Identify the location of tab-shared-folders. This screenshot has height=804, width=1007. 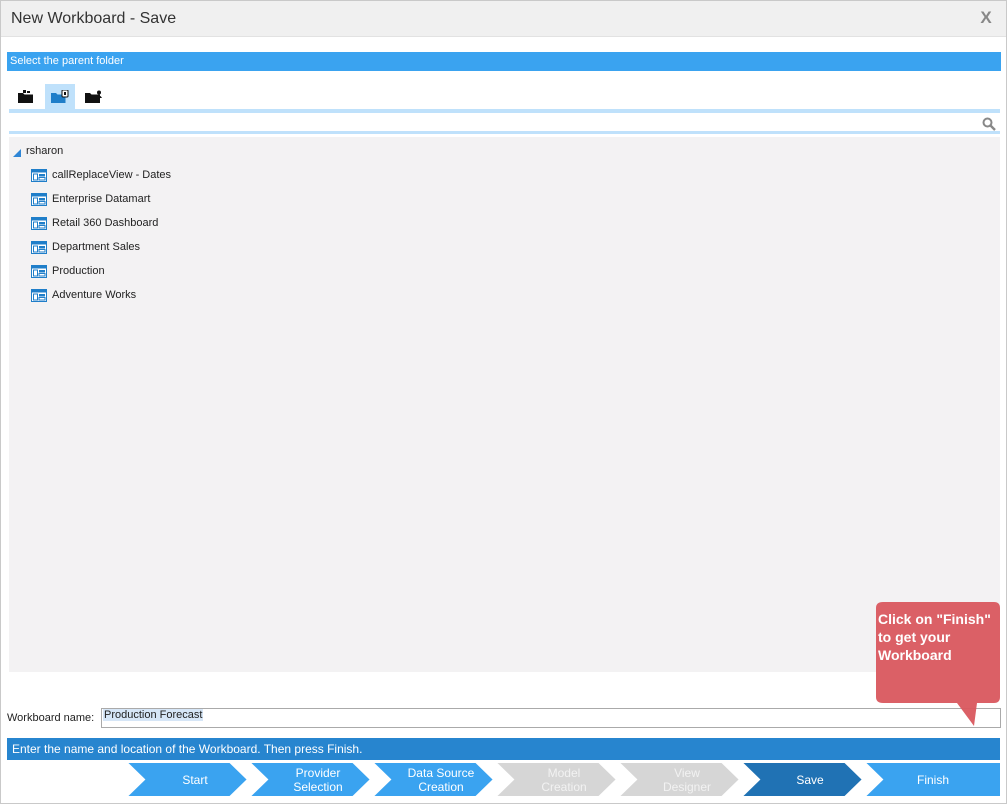
(60, 96).